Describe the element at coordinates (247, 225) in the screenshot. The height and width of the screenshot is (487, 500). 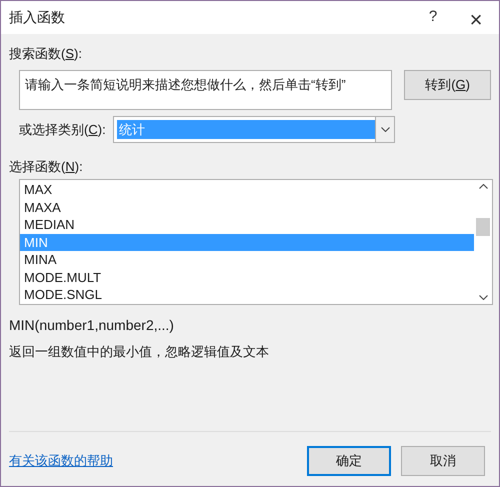
I see `function-list-item: MEDIAN` at that location.